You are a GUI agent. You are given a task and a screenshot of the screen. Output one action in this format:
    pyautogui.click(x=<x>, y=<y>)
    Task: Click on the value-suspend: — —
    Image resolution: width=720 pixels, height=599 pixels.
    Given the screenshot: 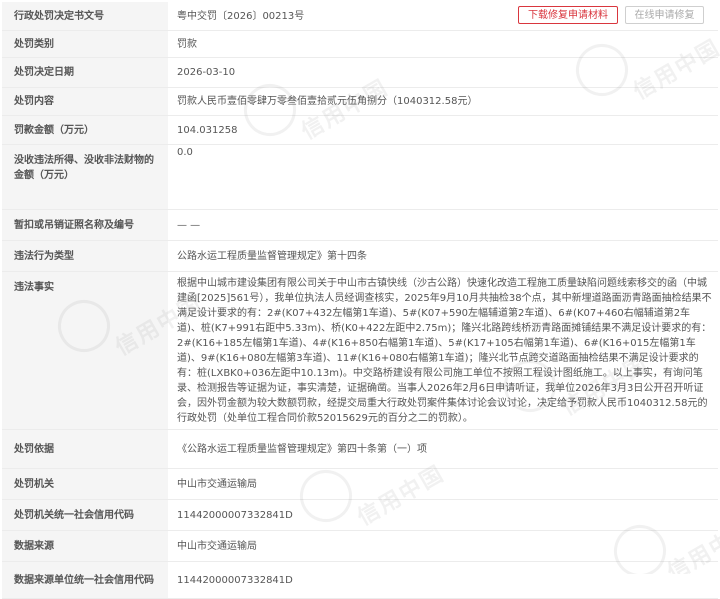 What is the action you would take?
    pyautogui.click(x=443, y=225)
    